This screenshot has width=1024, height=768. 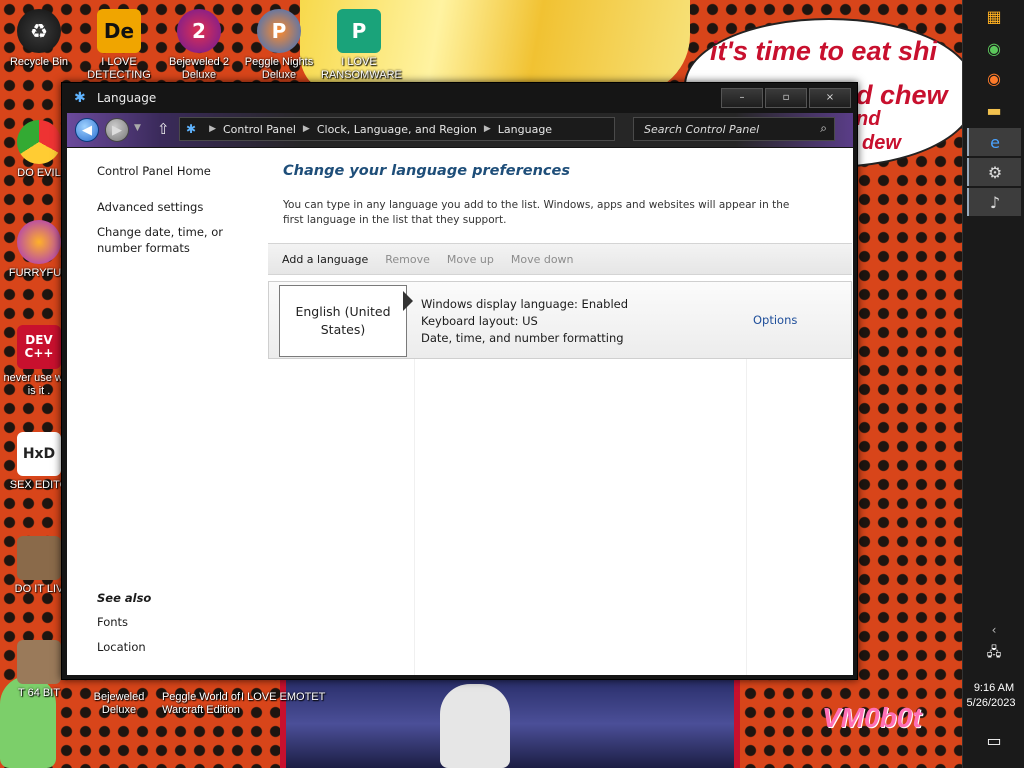 What do you see at coordinates (459, 98) in the screenshot?
I see `title-bar: ✱ Language – ▫ ×` at bounding box center [459, 98].